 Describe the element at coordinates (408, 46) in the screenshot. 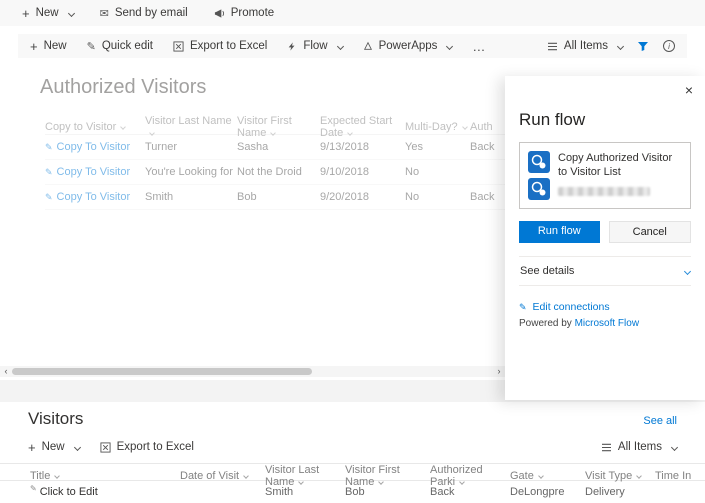

I see `powerapps-menu-button: PowerApps` at that location.